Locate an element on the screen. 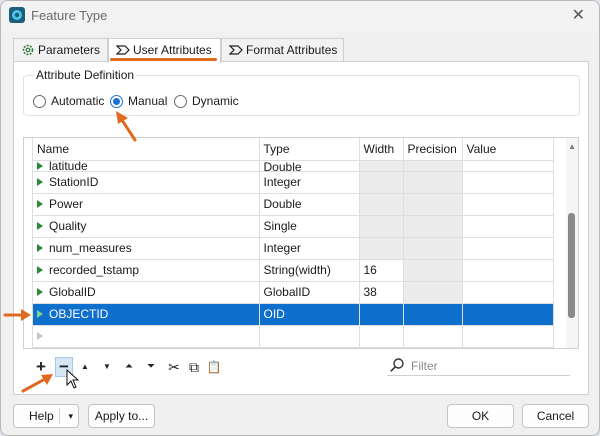  table-row: StationID Integer is located at coordinates (293, 182).